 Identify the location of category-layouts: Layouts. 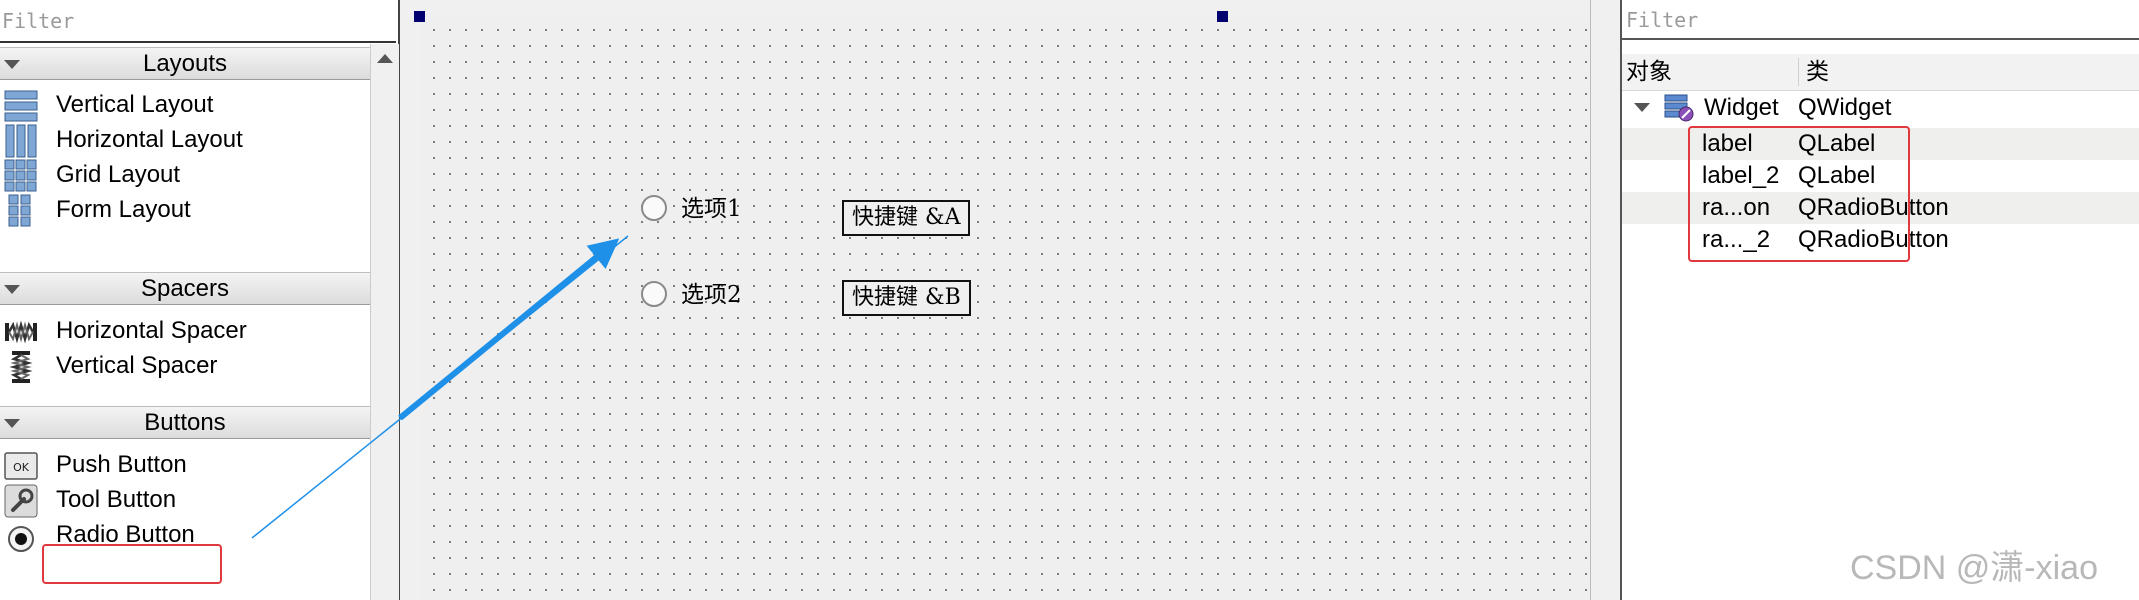
(185, 63).